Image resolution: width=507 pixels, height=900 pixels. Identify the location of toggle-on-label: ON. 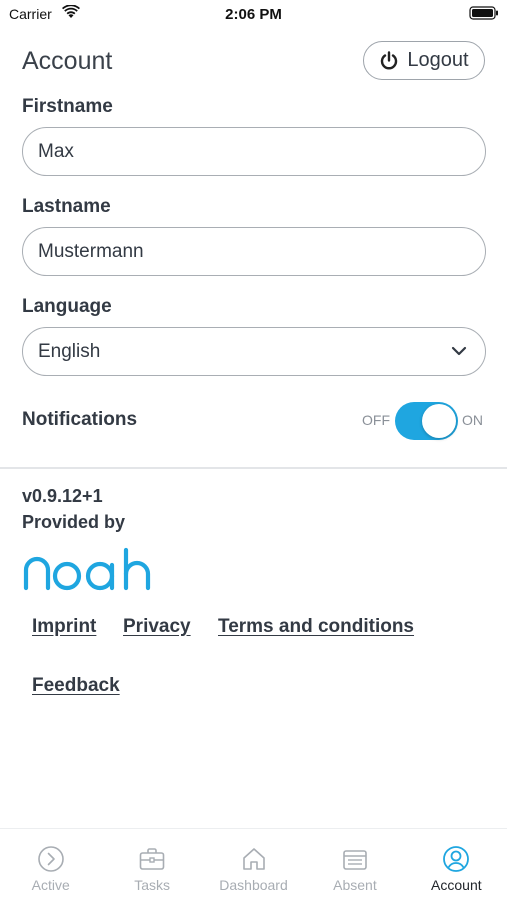
(472, 420).